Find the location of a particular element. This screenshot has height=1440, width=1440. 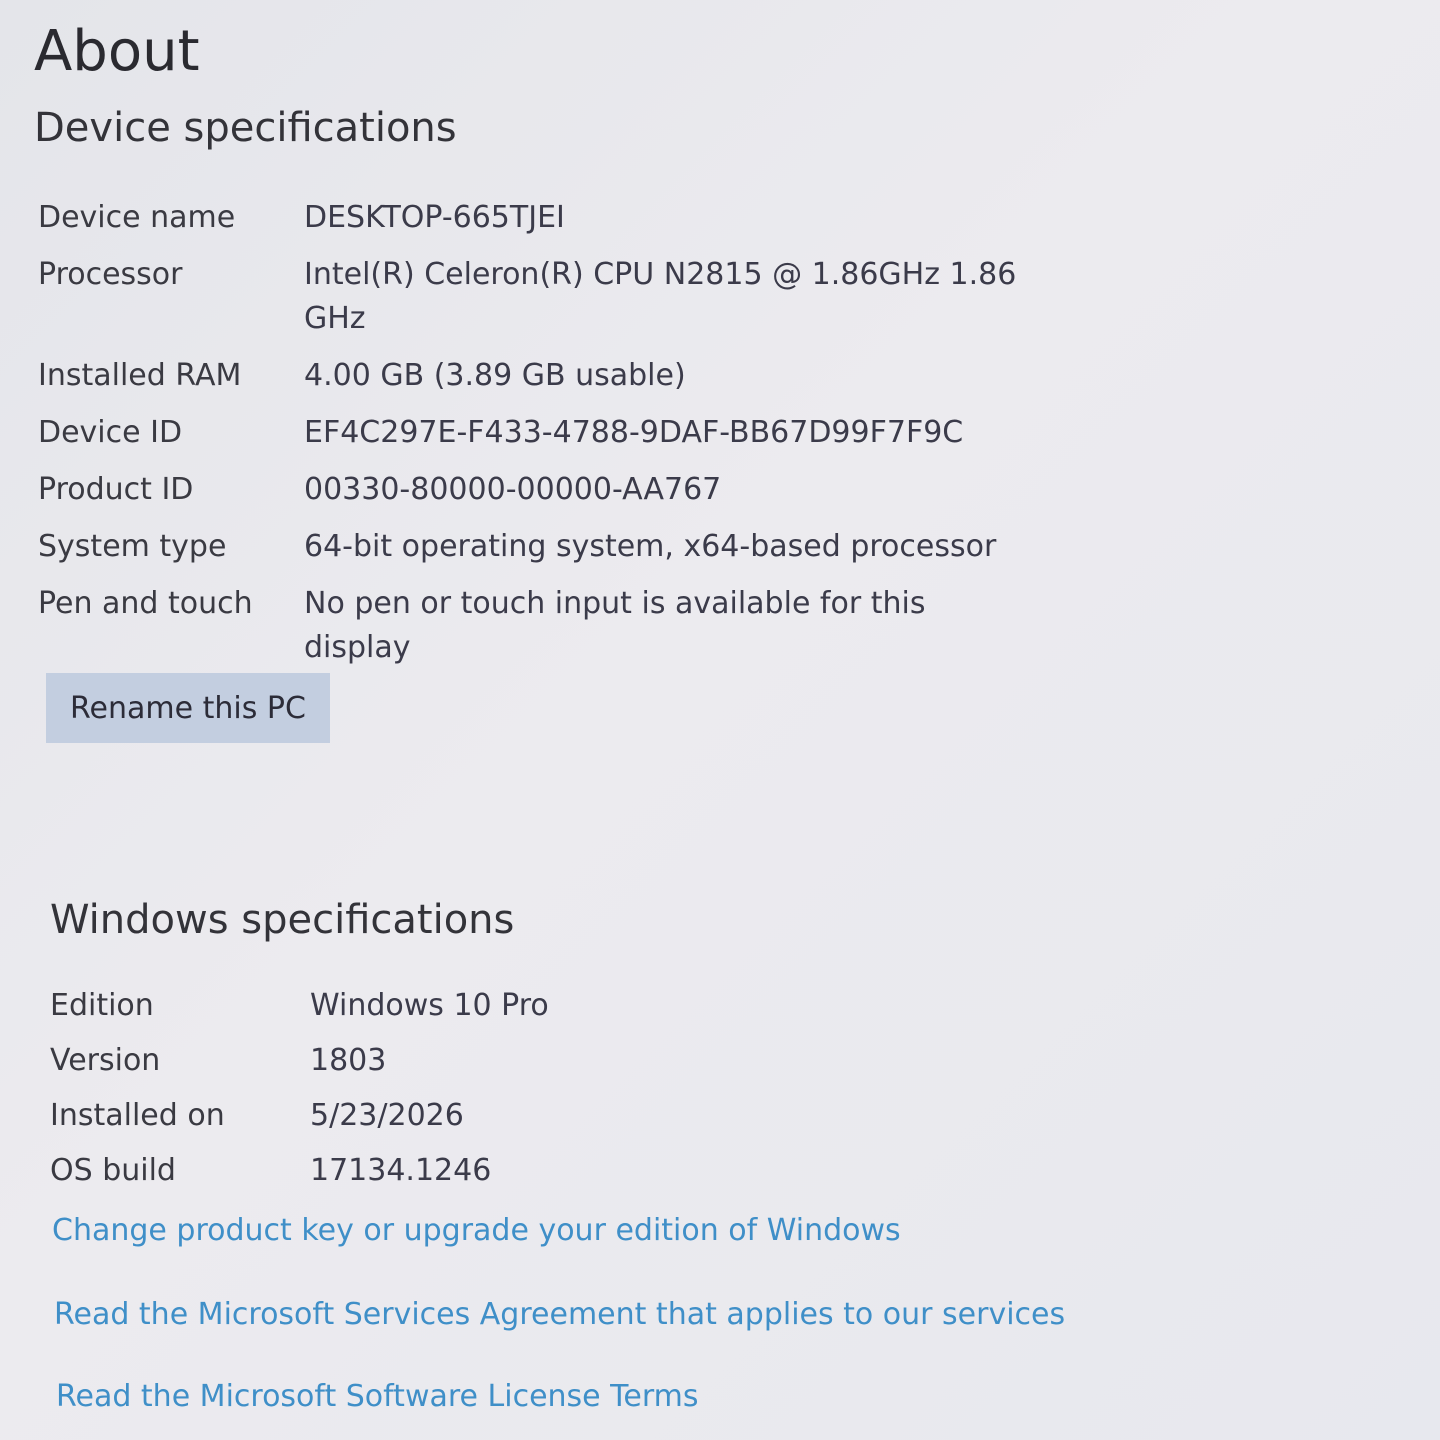

spec-label: Product ID is located at coordinates (116, 489).